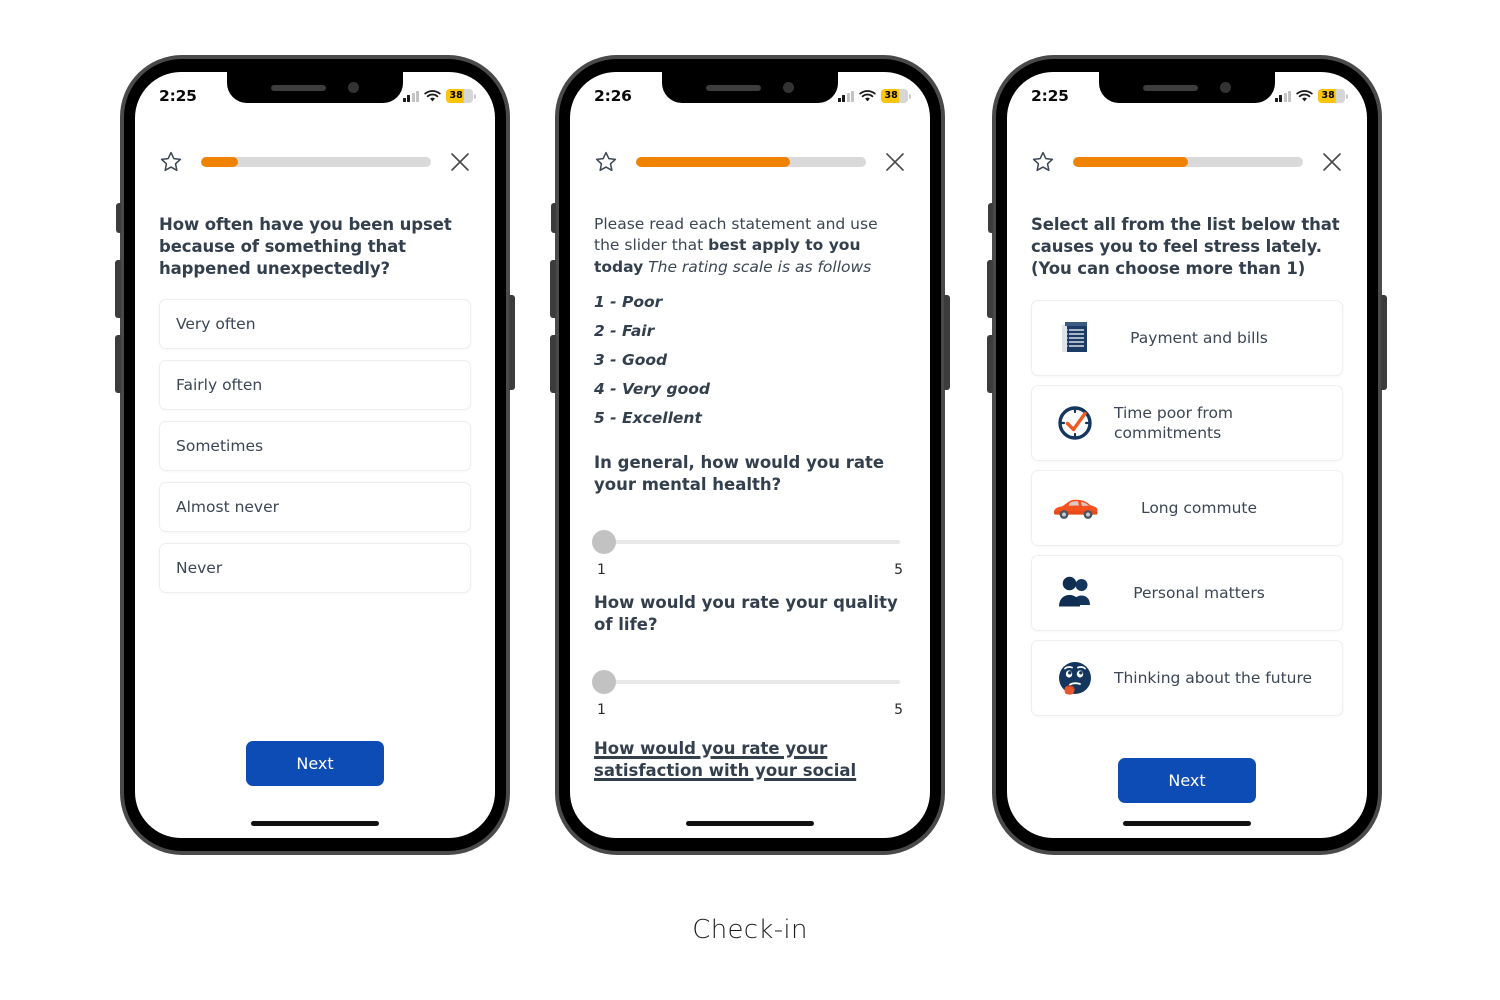 The image size is (1500, 1000). I want to click on figure-caption: Check-in, so click(750, 930).